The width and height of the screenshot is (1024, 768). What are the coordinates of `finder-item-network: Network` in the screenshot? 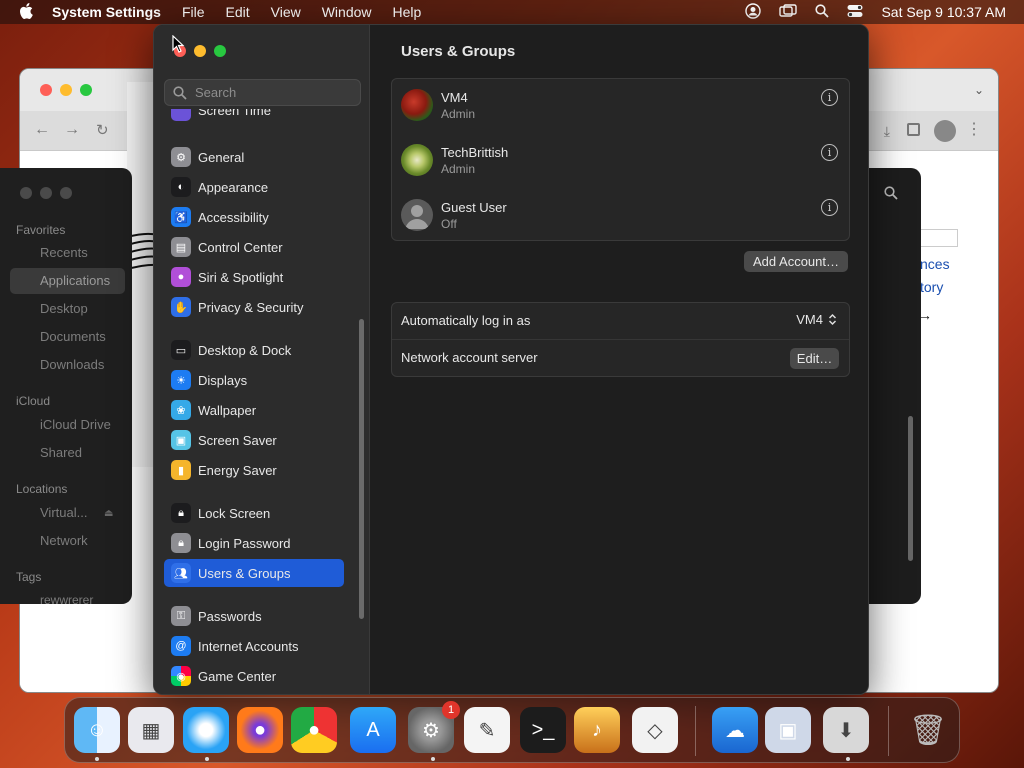 It's located at (64, 540).